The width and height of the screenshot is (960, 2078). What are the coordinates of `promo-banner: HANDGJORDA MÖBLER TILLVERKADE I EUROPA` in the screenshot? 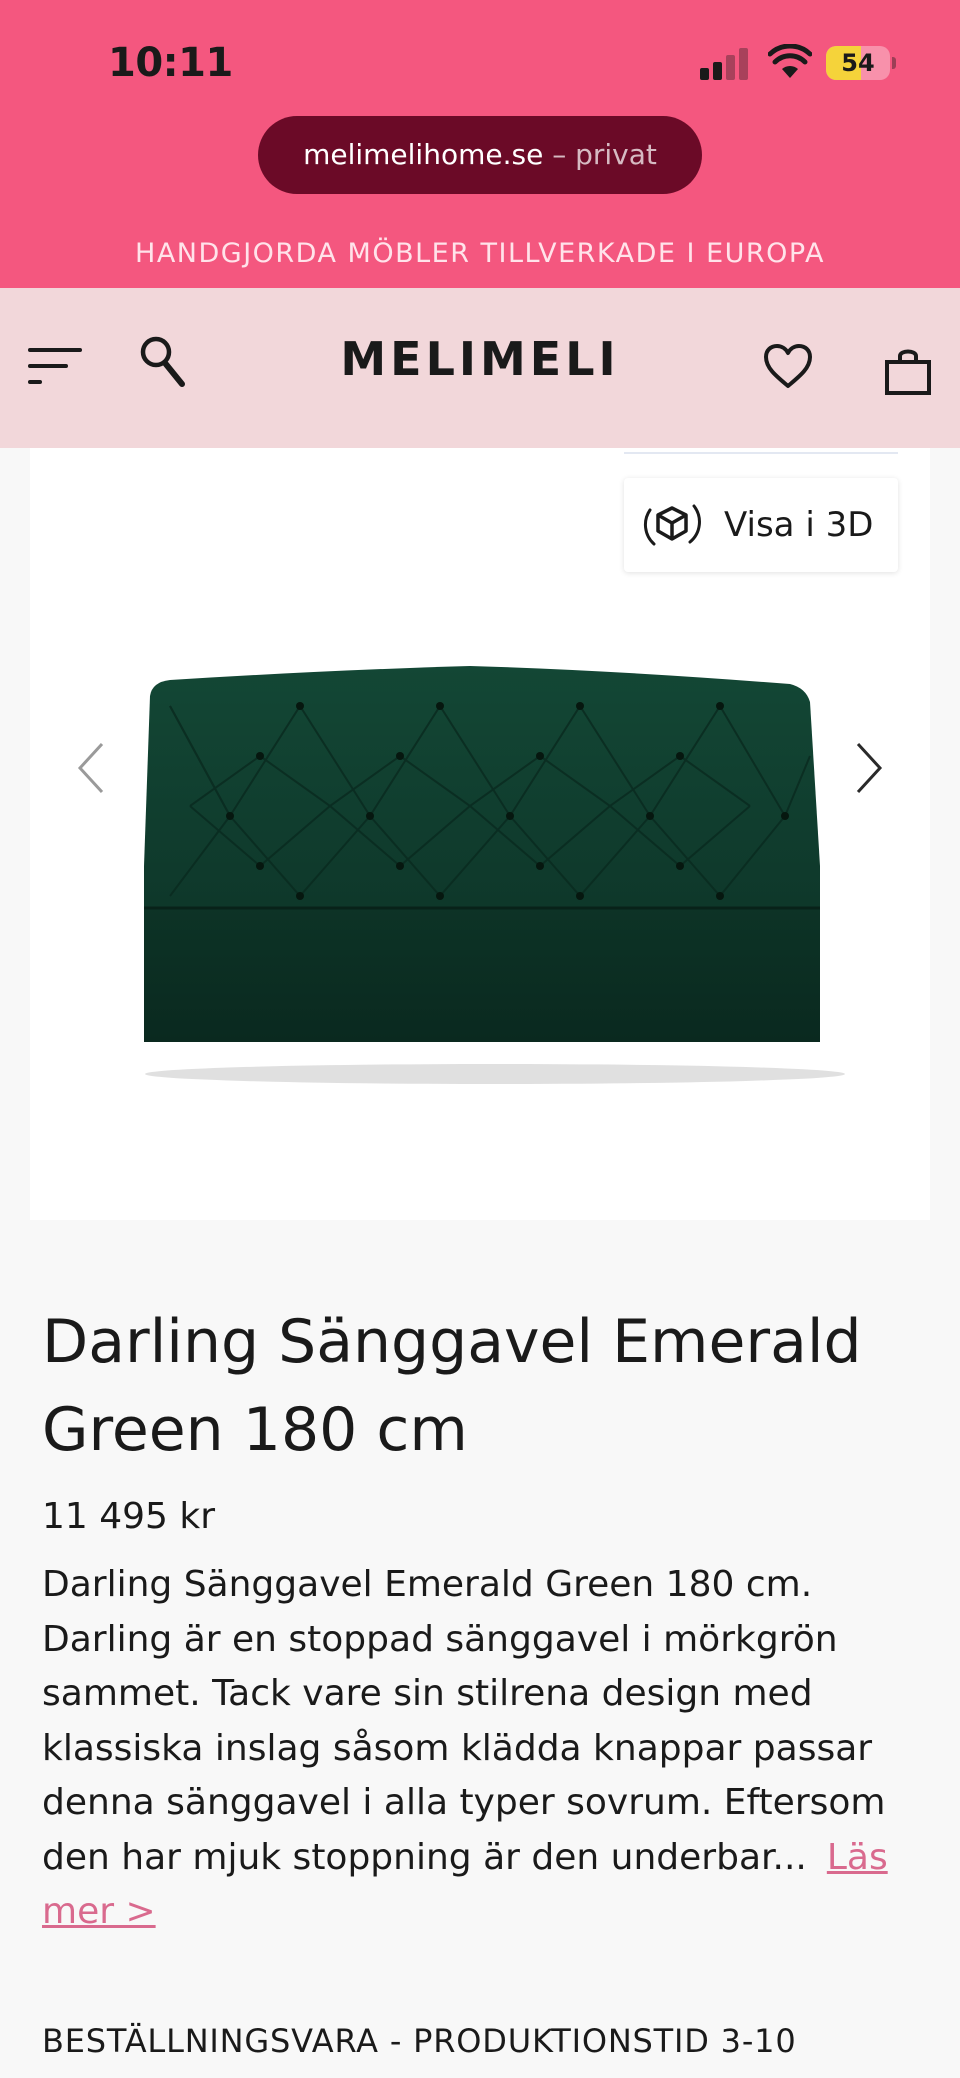 It's located at (480, 253).